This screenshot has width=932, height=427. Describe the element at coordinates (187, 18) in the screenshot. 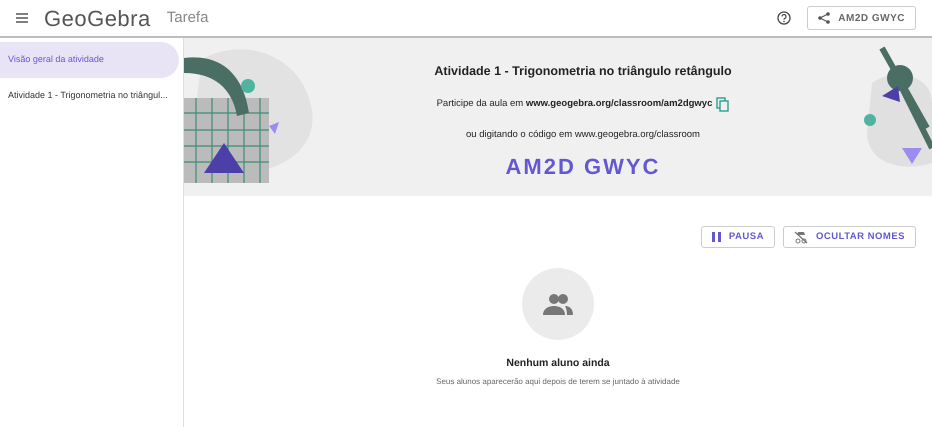

I see `page-title: Tarefa` at that location.